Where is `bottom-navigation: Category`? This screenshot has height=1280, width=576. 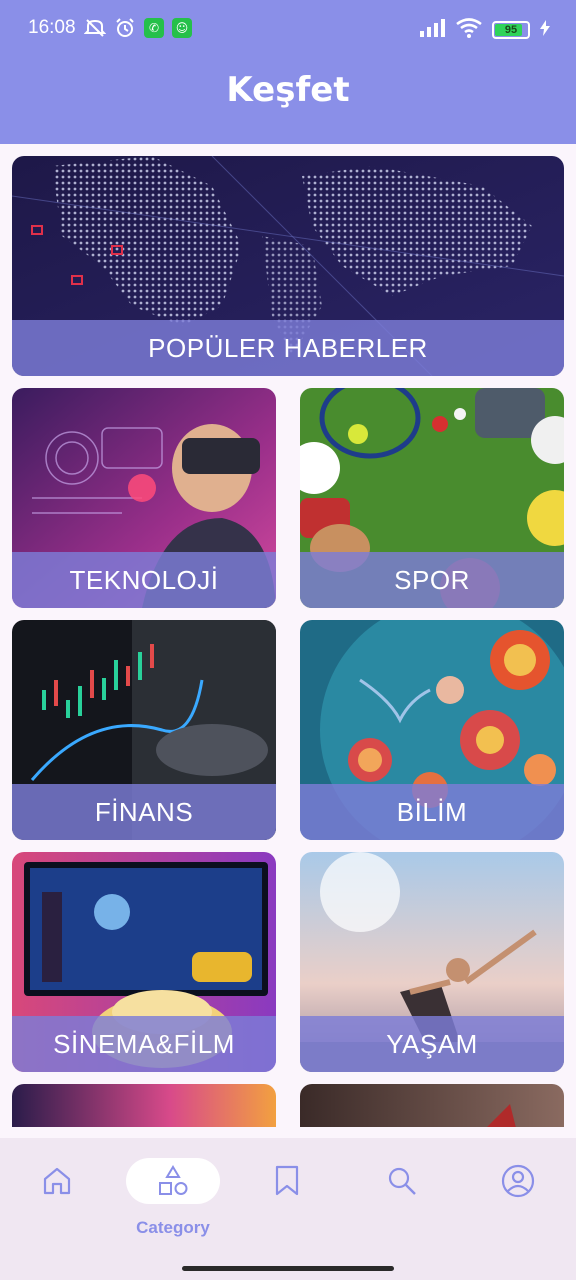 bottom-navigation: Category is located at coordinates (288, 1209).